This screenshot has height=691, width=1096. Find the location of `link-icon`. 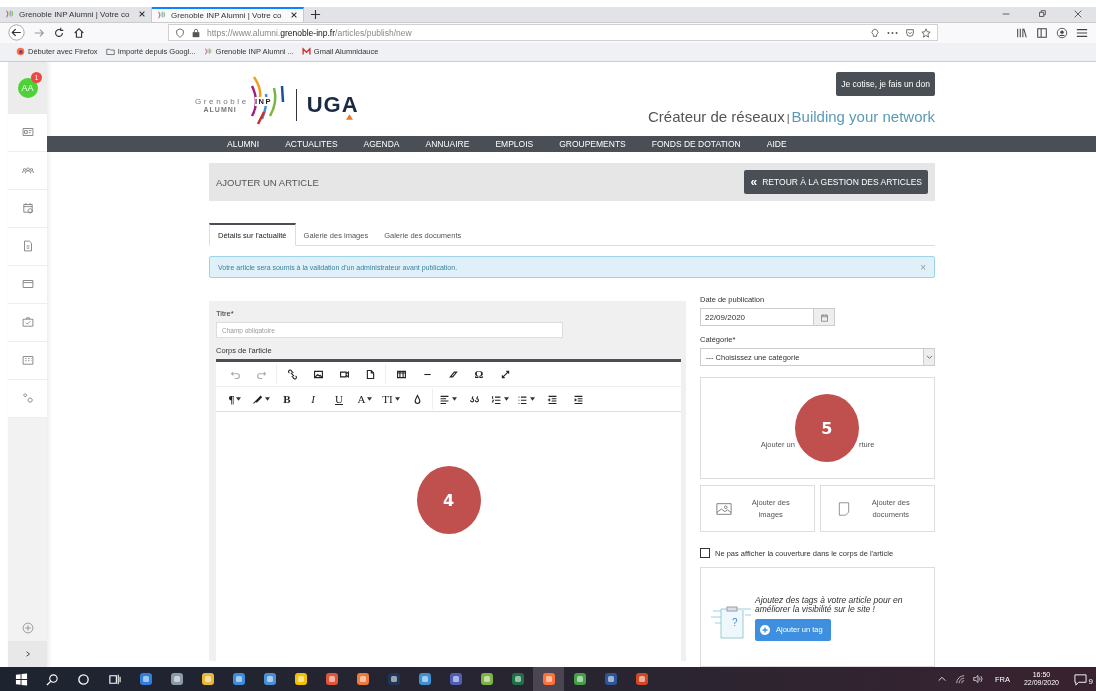

link-icon is located at coordinates (292, 374).